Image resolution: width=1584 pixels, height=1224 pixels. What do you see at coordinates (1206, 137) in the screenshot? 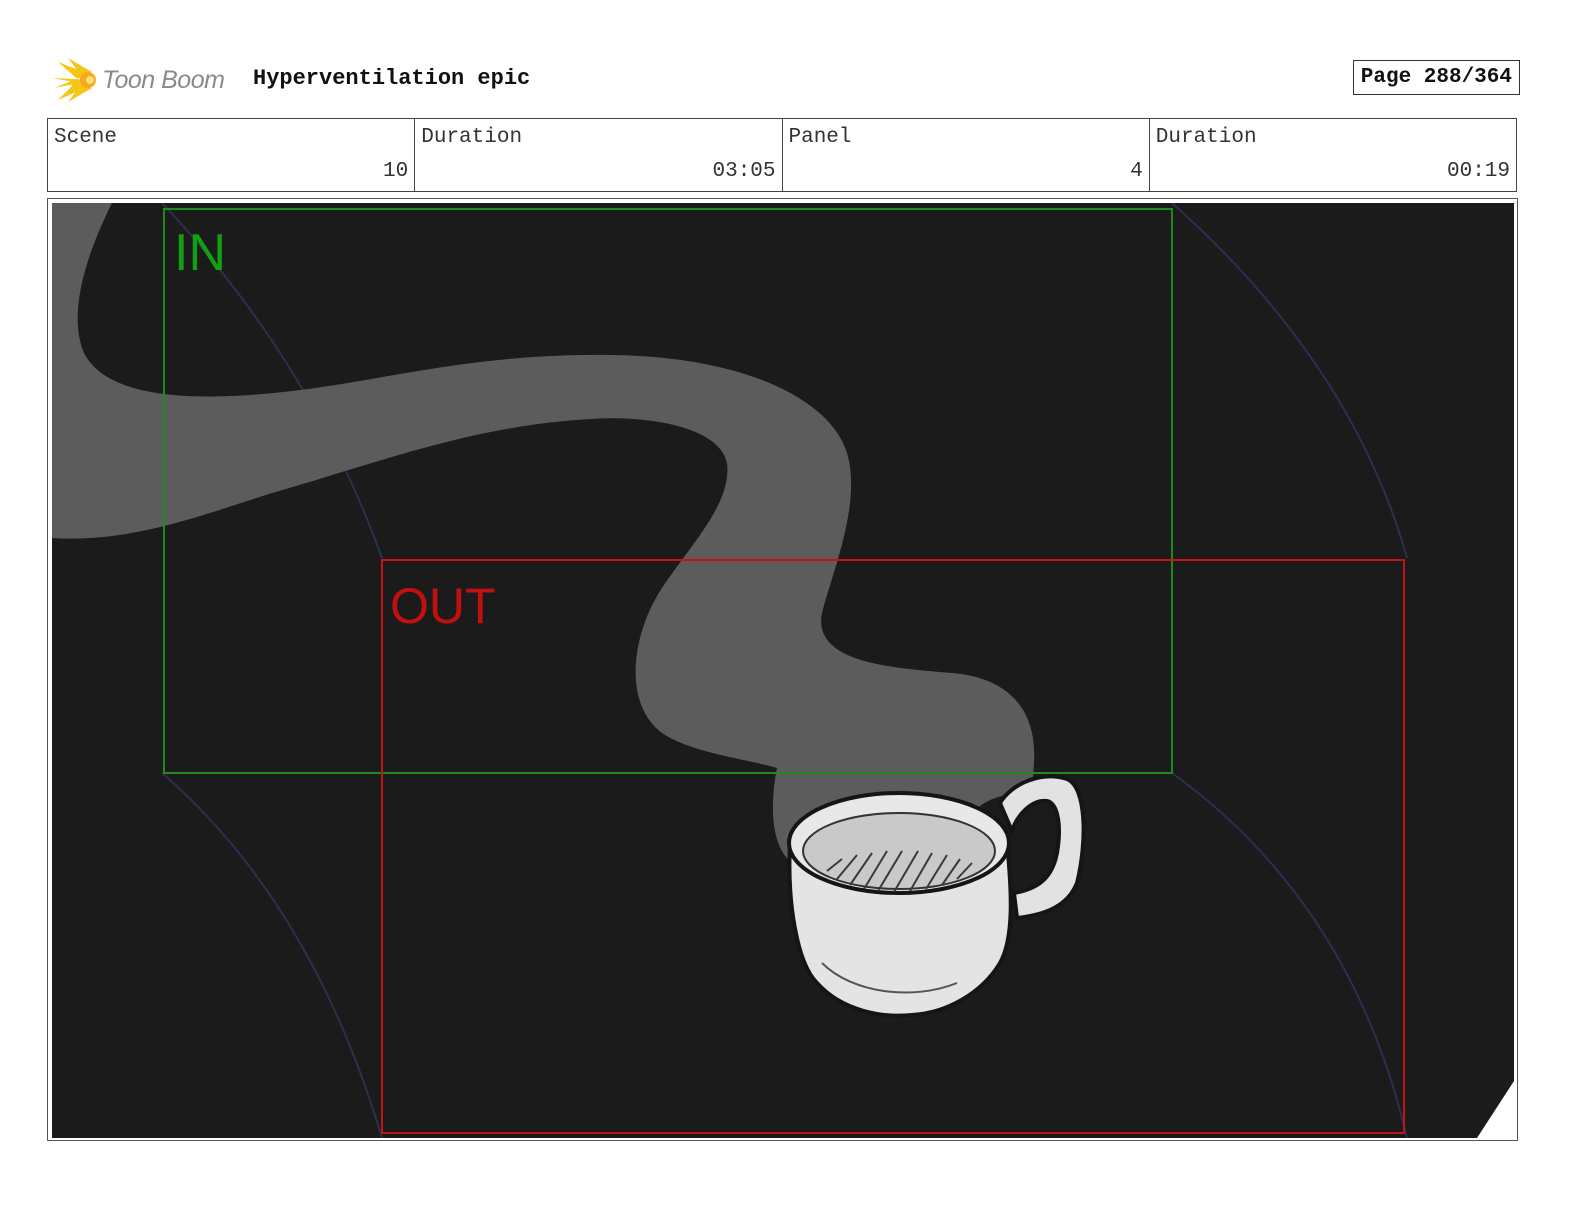
I see `panel-duration-label: Duration` at bounding box center [1206, 137].